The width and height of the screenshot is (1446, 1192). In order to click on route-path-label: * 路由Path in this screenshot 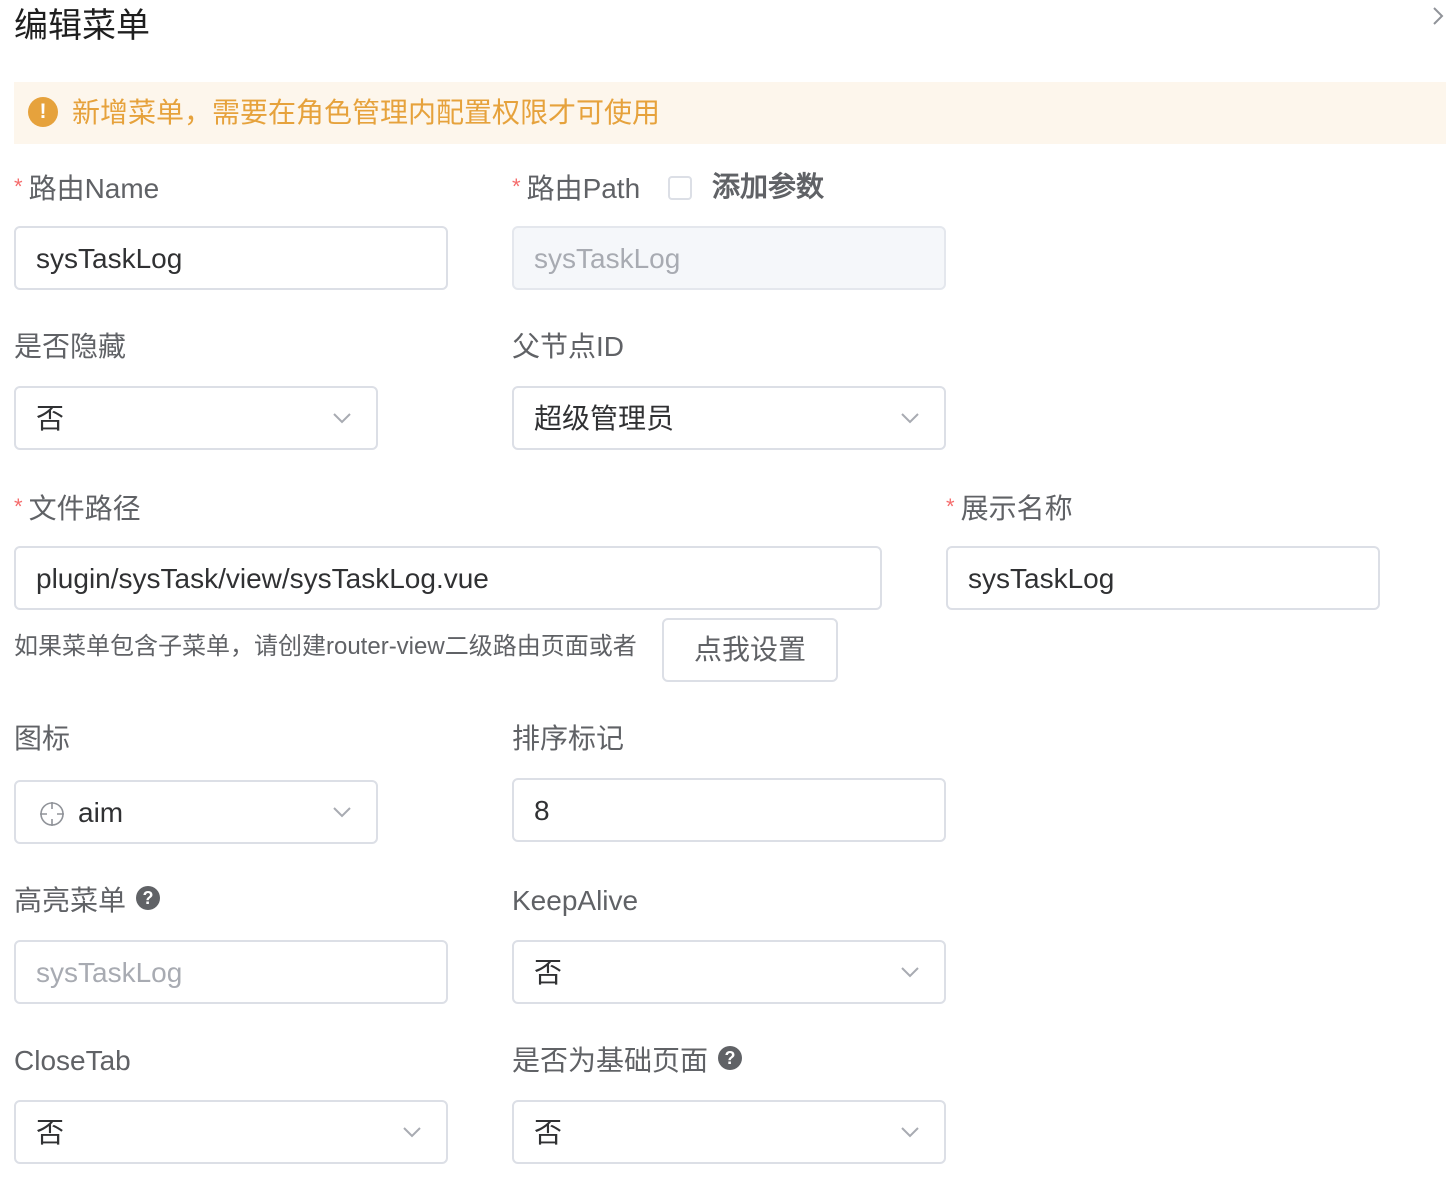, I will do `click(576, 188)`.